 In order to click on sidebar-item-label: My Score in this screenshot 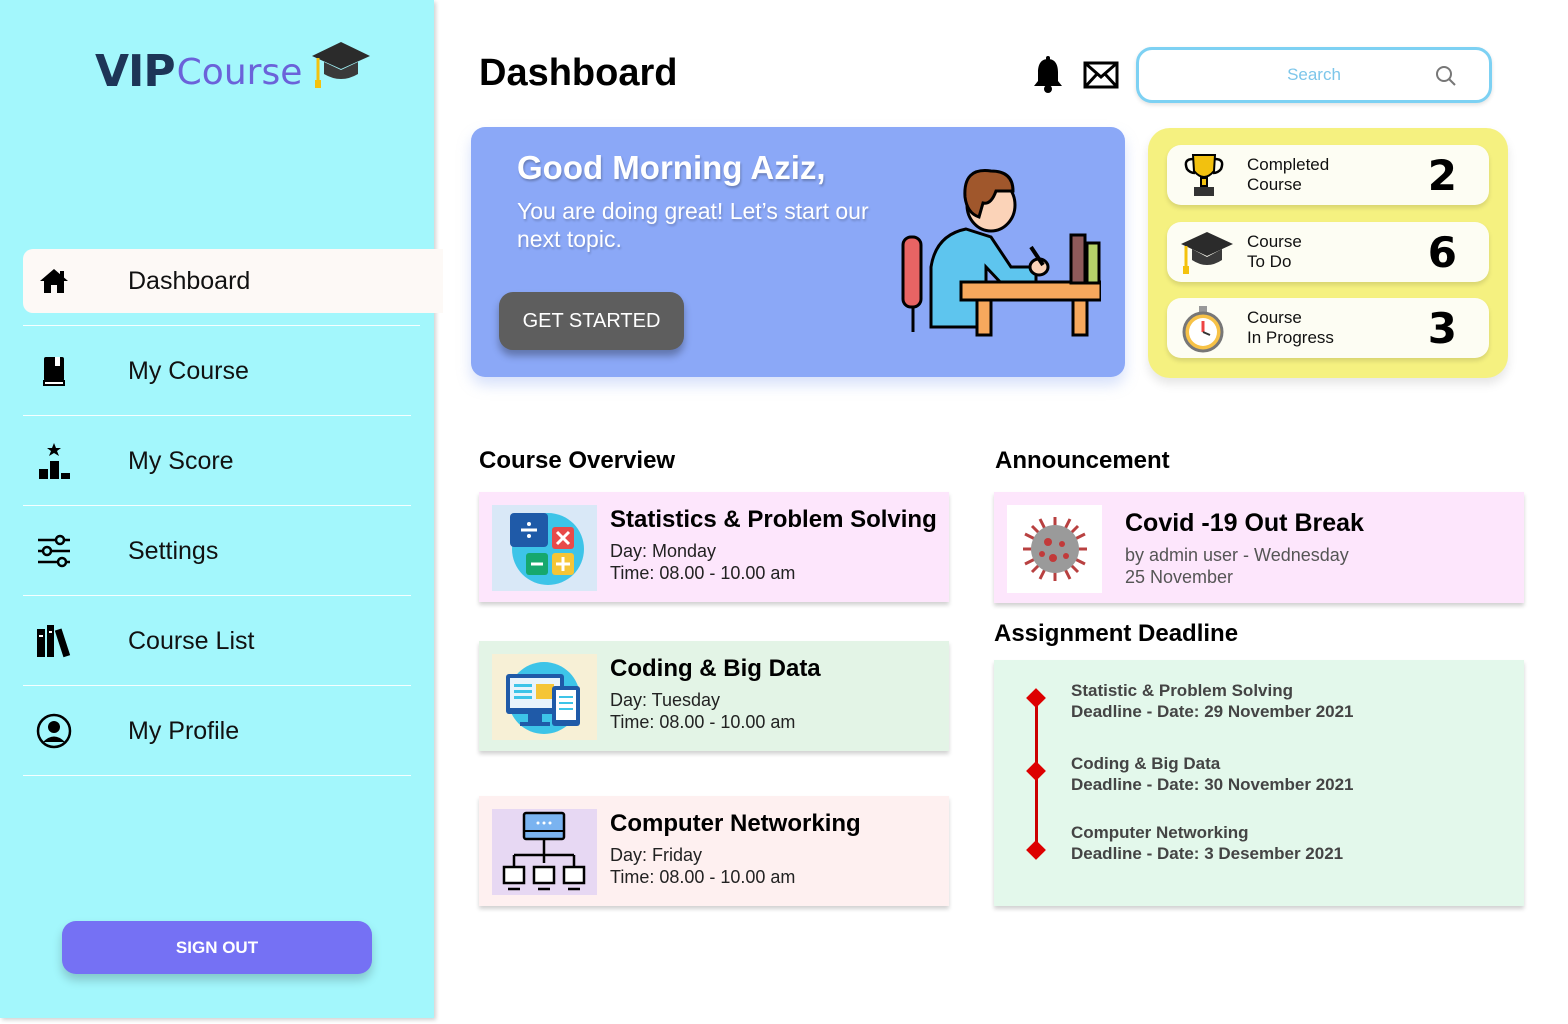, I will do `click(181, 460)`.